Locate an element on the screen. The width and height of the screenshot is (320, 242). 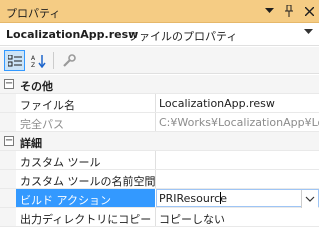
categorized-view-icon is located at coordinates (14, 60).